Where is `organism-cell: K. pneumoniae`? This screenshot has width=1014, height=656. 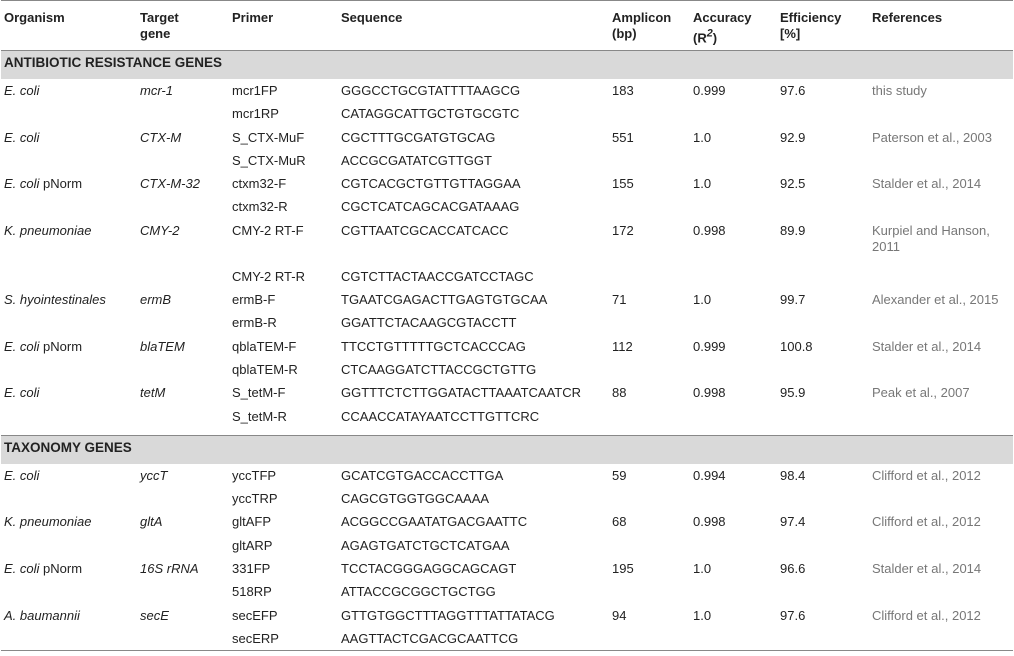 organism-cell: K. pneumoniae is located at coordinates (69, 242).